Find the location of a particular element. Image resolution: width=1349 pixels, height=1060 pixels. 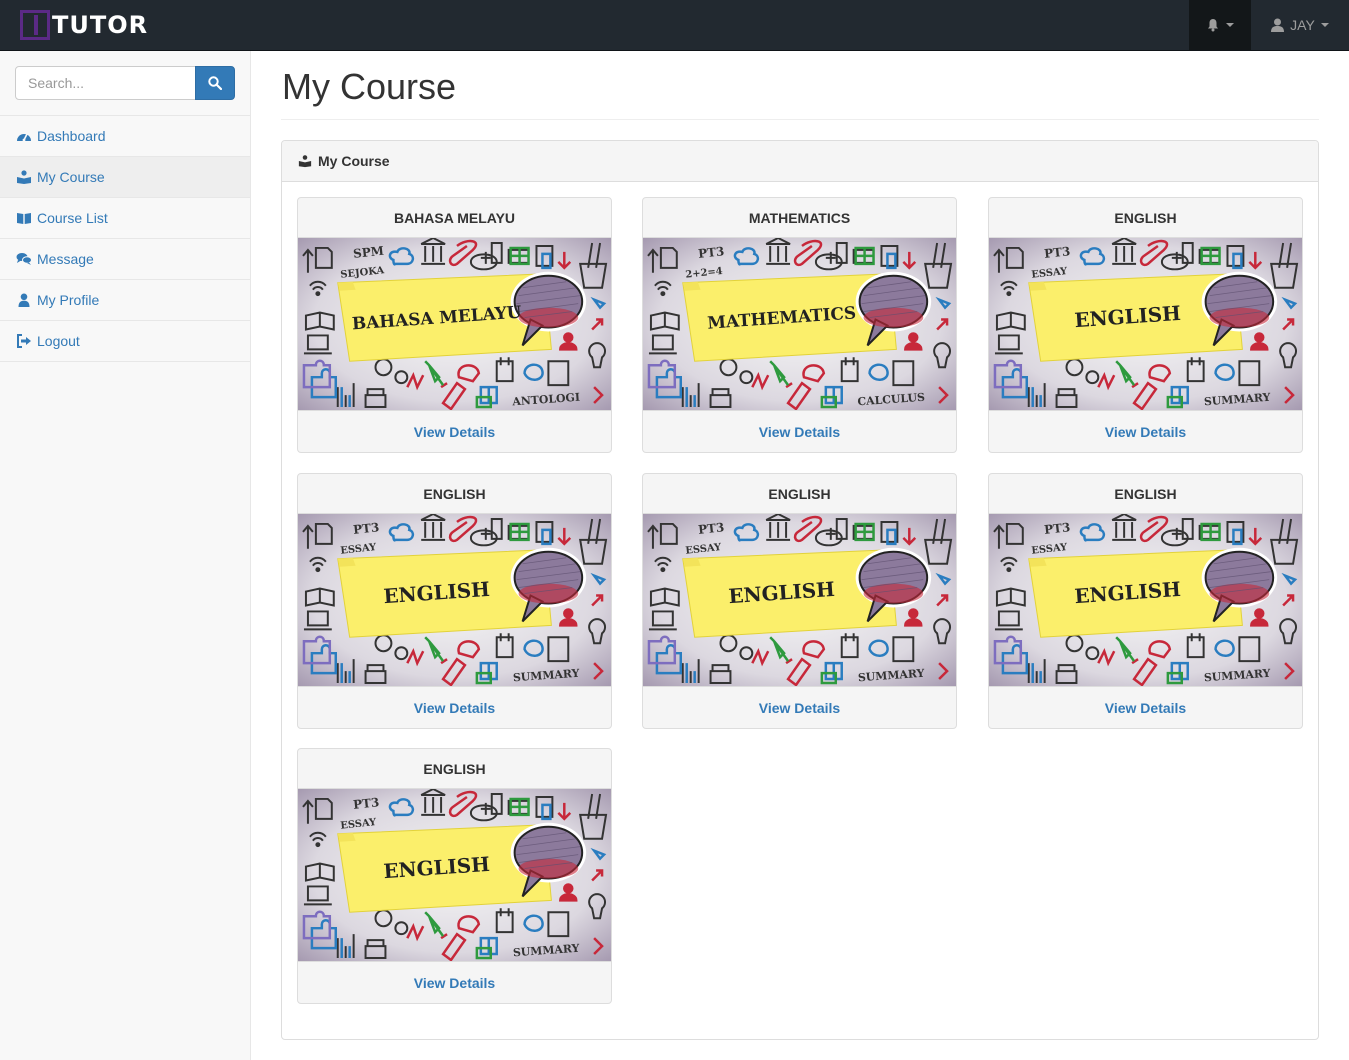

sidebar-item-logout: Logout is located at coordinates (125, 341).